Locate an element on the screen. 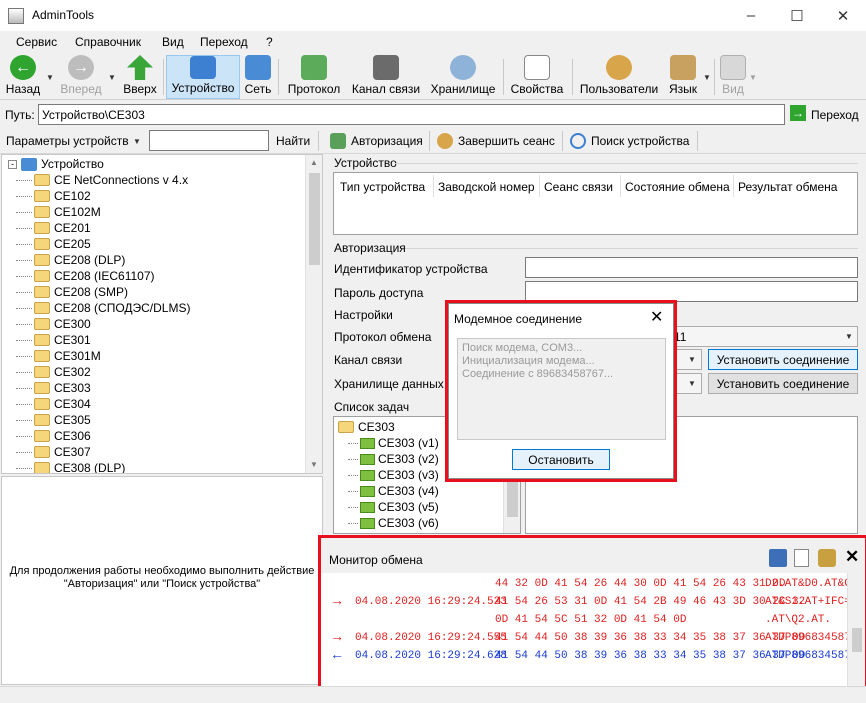 The height and width of the screenshot is (703, 866). column-header: Результат обмена is located at coordinates (787, 187).